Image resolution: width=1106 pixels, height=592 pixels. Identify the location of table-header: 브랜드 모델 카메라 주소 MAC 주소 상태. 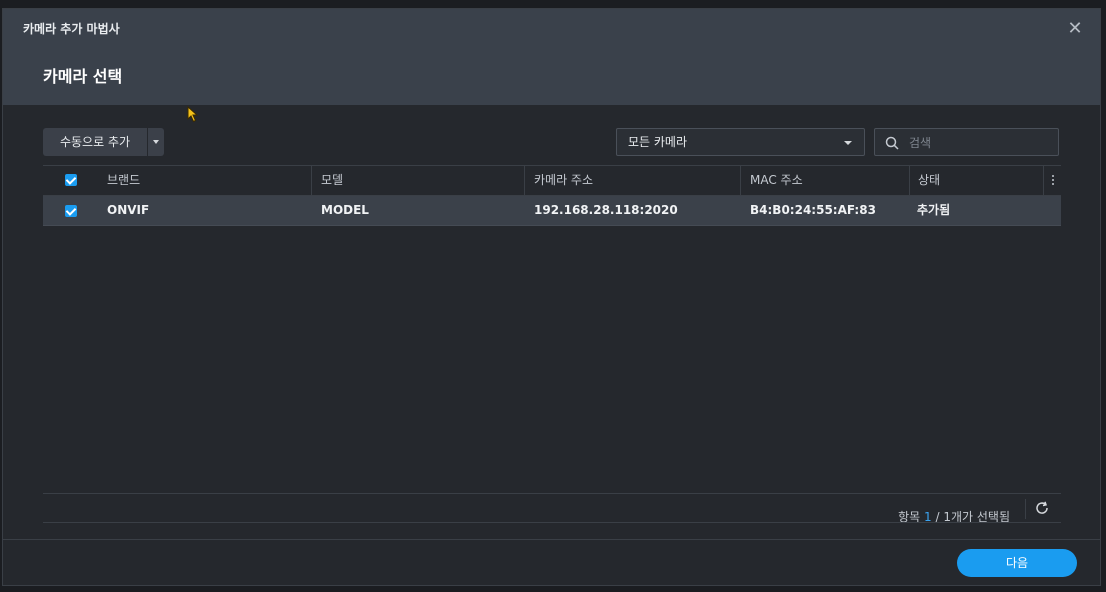
(552, 180).